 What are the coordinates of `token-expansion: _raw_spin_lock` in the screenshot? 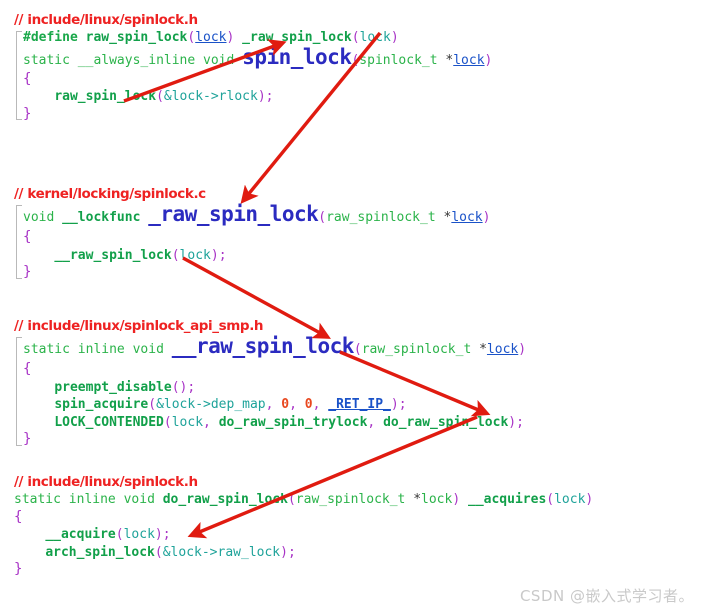 It's located at (297, 37).